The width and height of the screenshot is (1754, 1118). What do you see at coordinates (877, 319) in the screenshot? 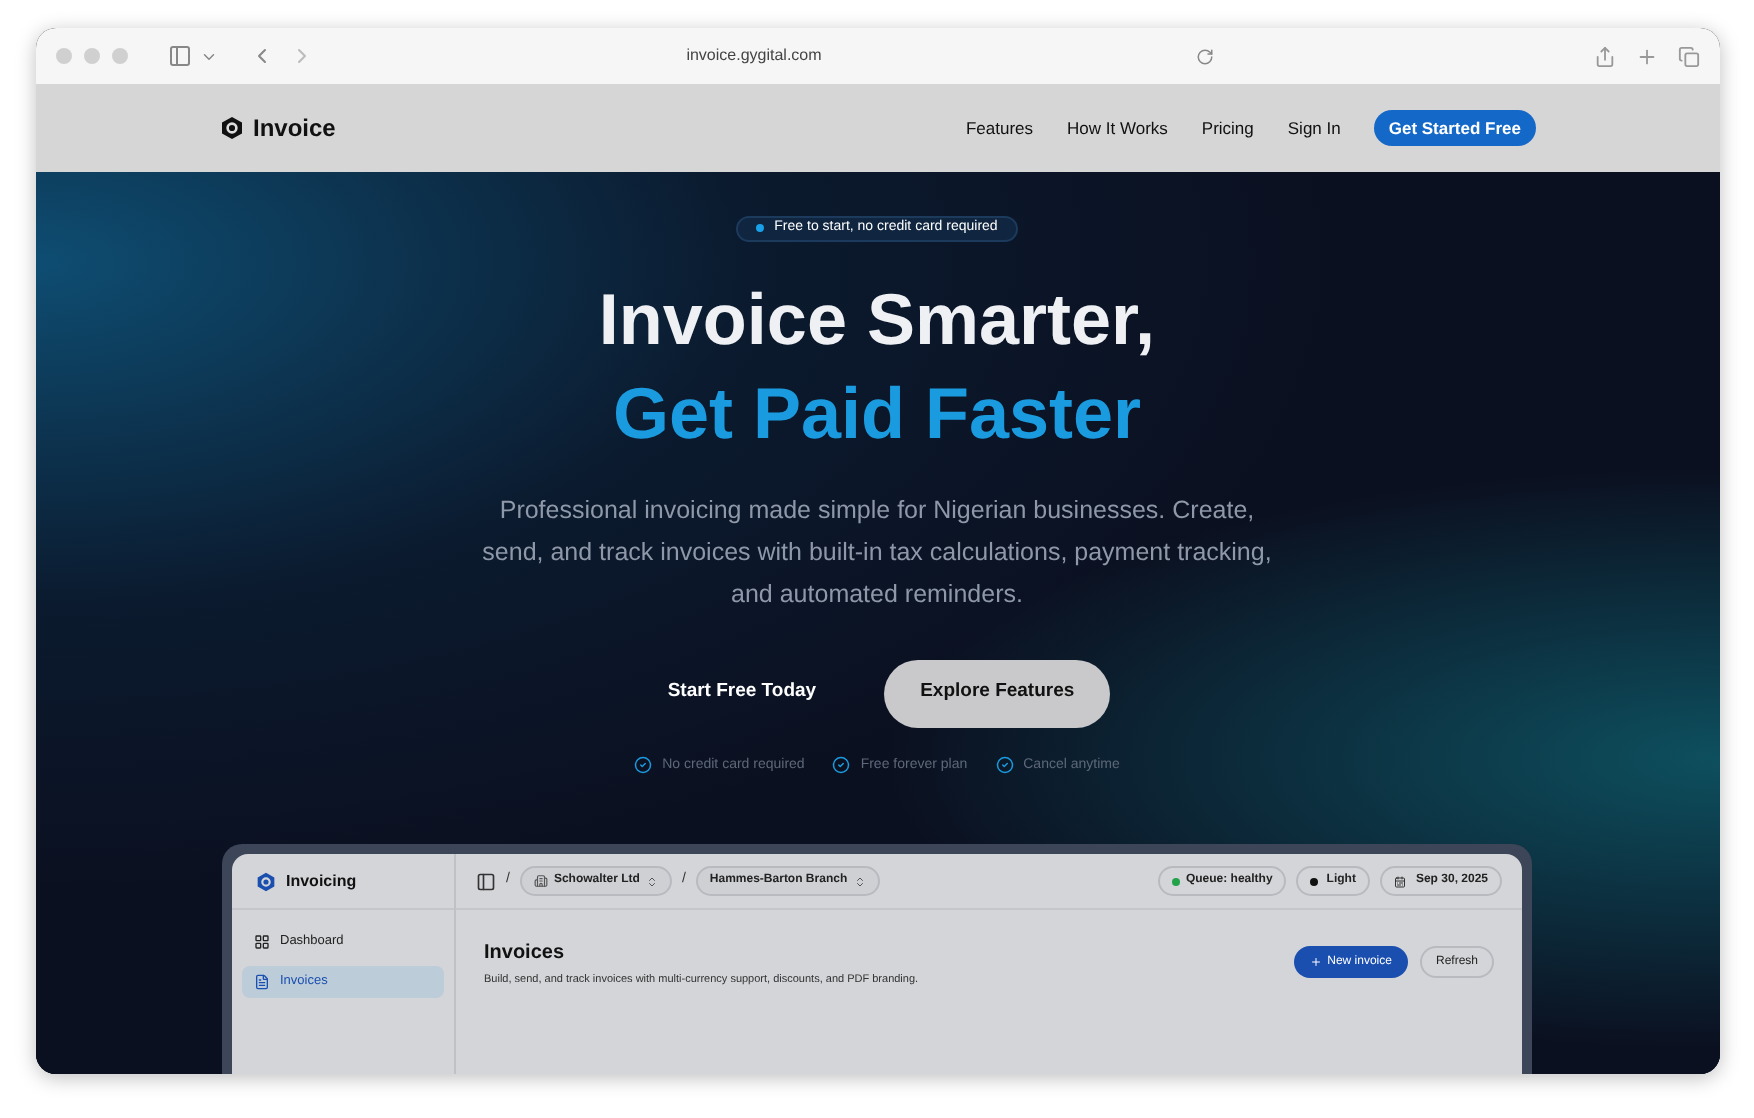
I see `hero-heading: Invoice Smarter,` at bounding box center [877, 319].